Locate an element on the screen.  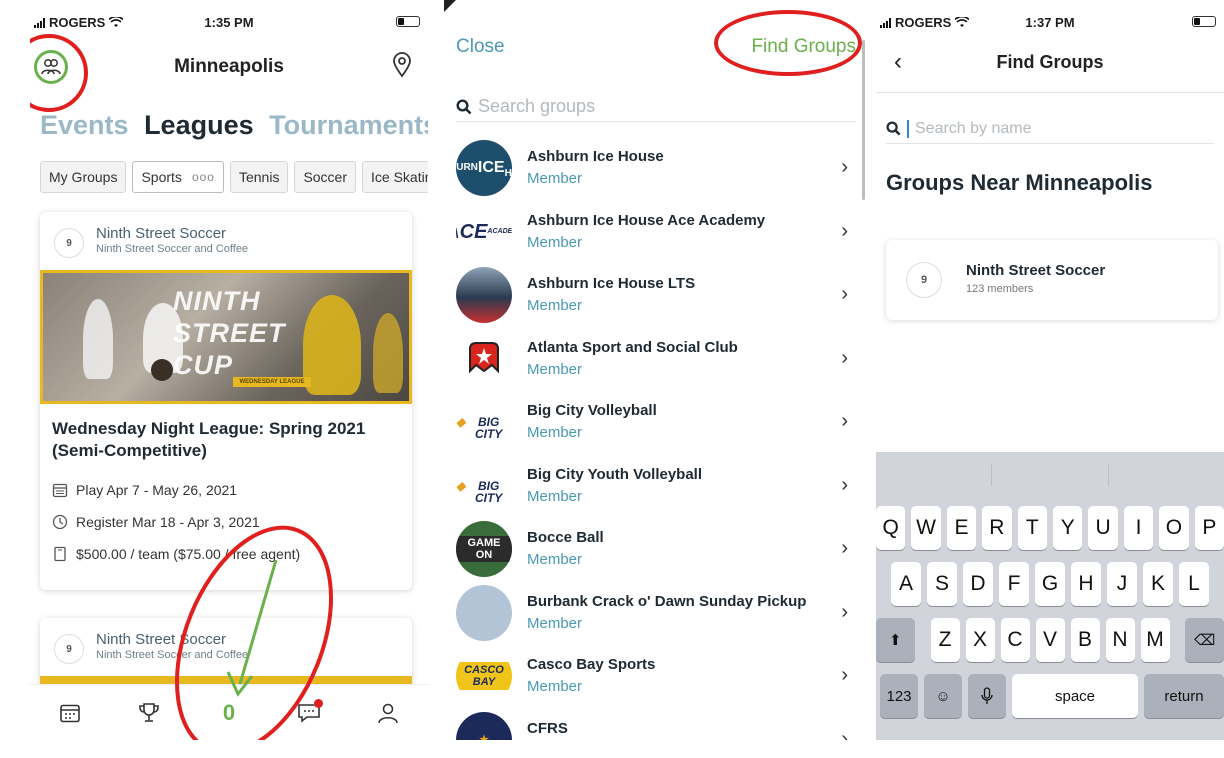
page-title: Find Groups is located at coordinates (1050, 62).